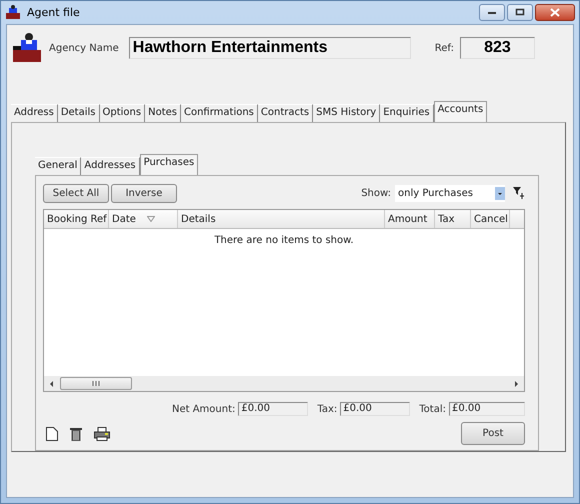 The height and width of the screenshot is (504, 580). I want to click on sort-arrow-icon, so click(151, 219).